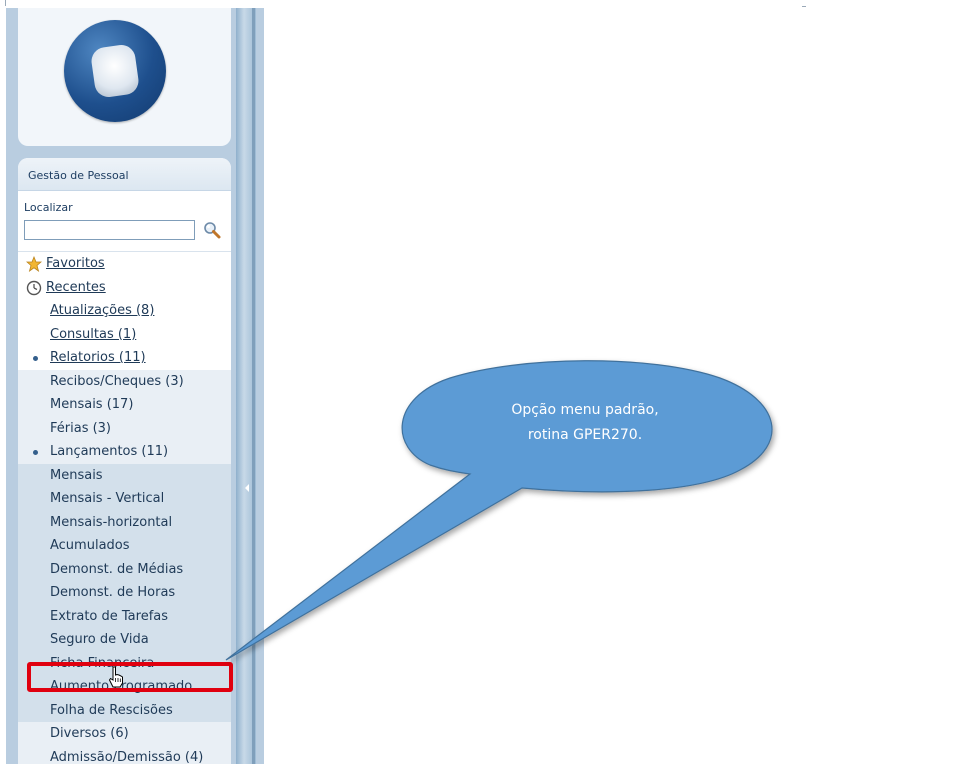 Image resolution: width=956 pixels, height=764 pixels. I want to click on menu-item: Mensais-horizontal, so click(124, 522).